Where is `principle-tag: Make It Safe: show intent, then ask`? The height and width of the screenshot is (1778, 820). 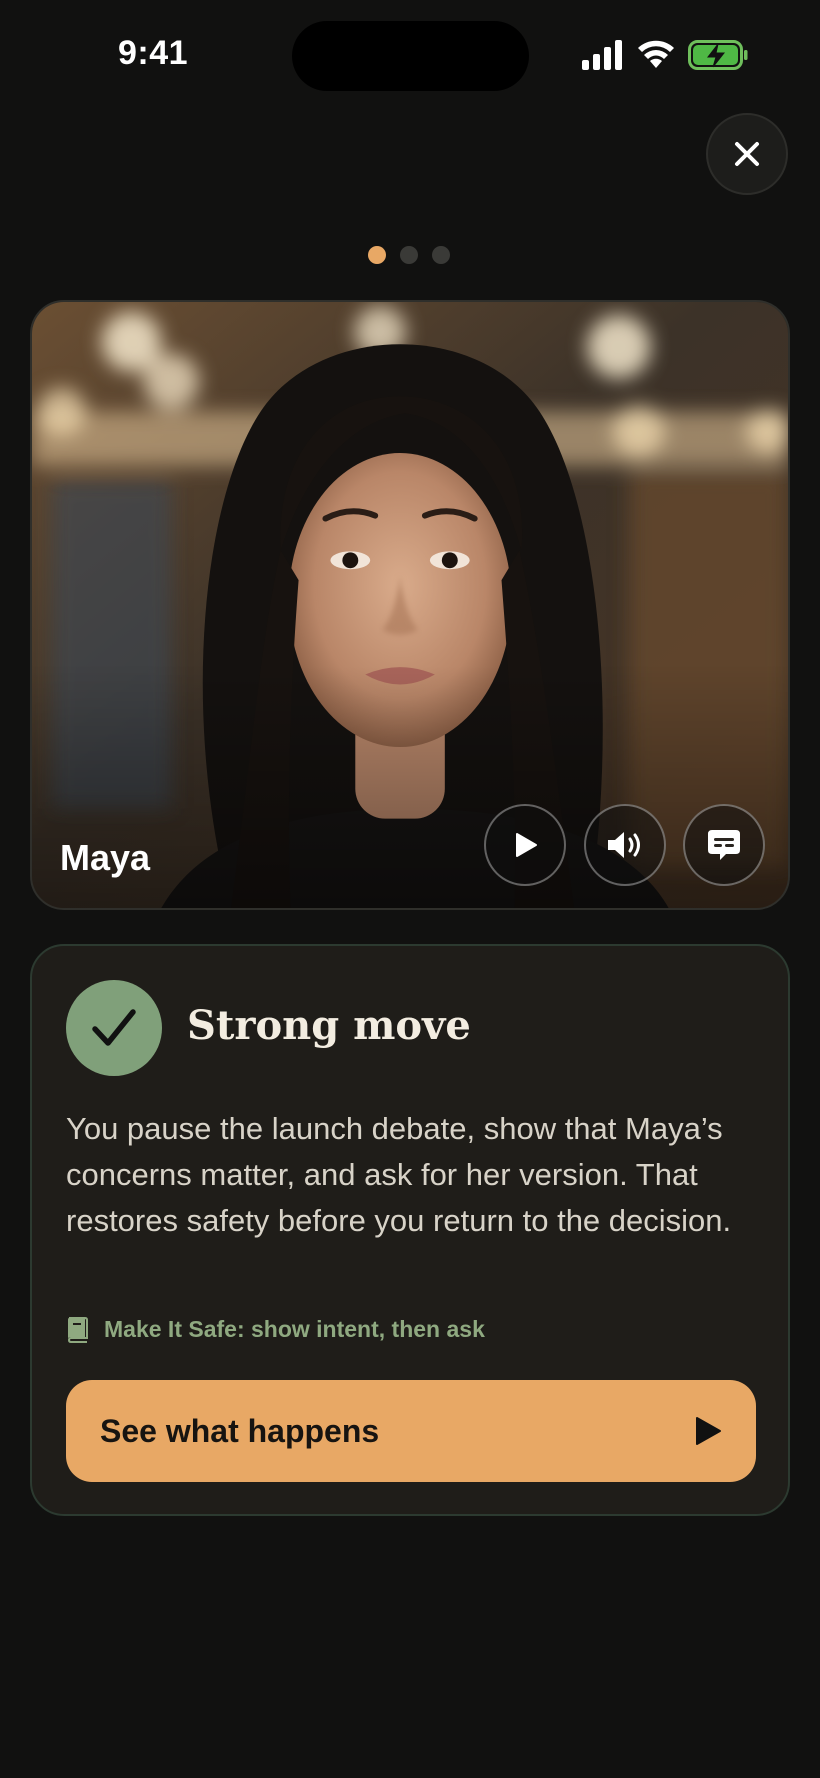 principle-tag: Make It Safe: show intent, then ask is located at coordinates (275, 1329).